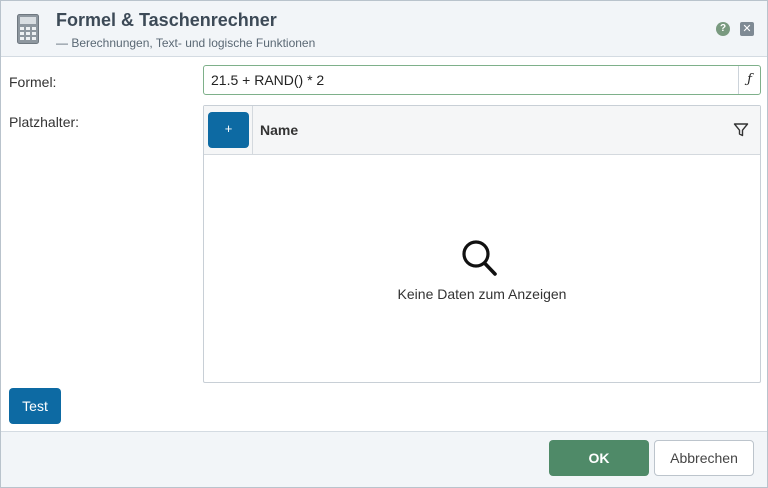  Describe the element at coordinates (33, 82) in the screenshot. I see `formula-label: Formel:` at that location.